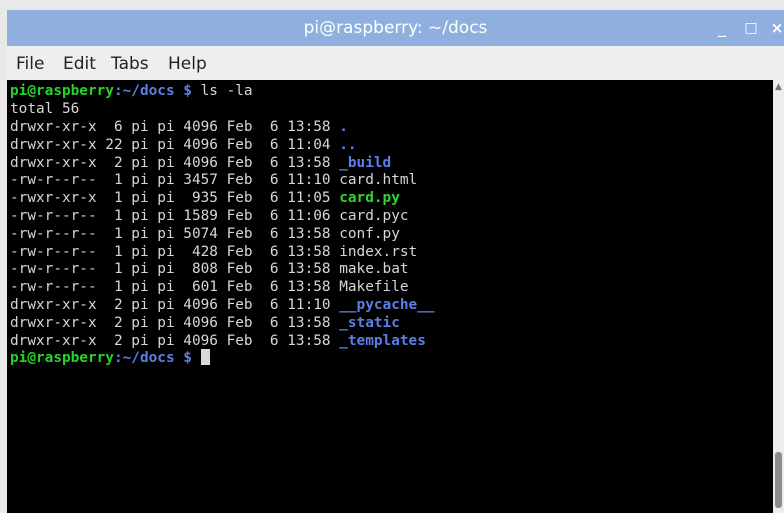 This screenshot has width=784, height=513. What do you see at coordinates (378, 251) in the screenshot?
I see `entry-name: index.rst` at bounding box center [378, 251].